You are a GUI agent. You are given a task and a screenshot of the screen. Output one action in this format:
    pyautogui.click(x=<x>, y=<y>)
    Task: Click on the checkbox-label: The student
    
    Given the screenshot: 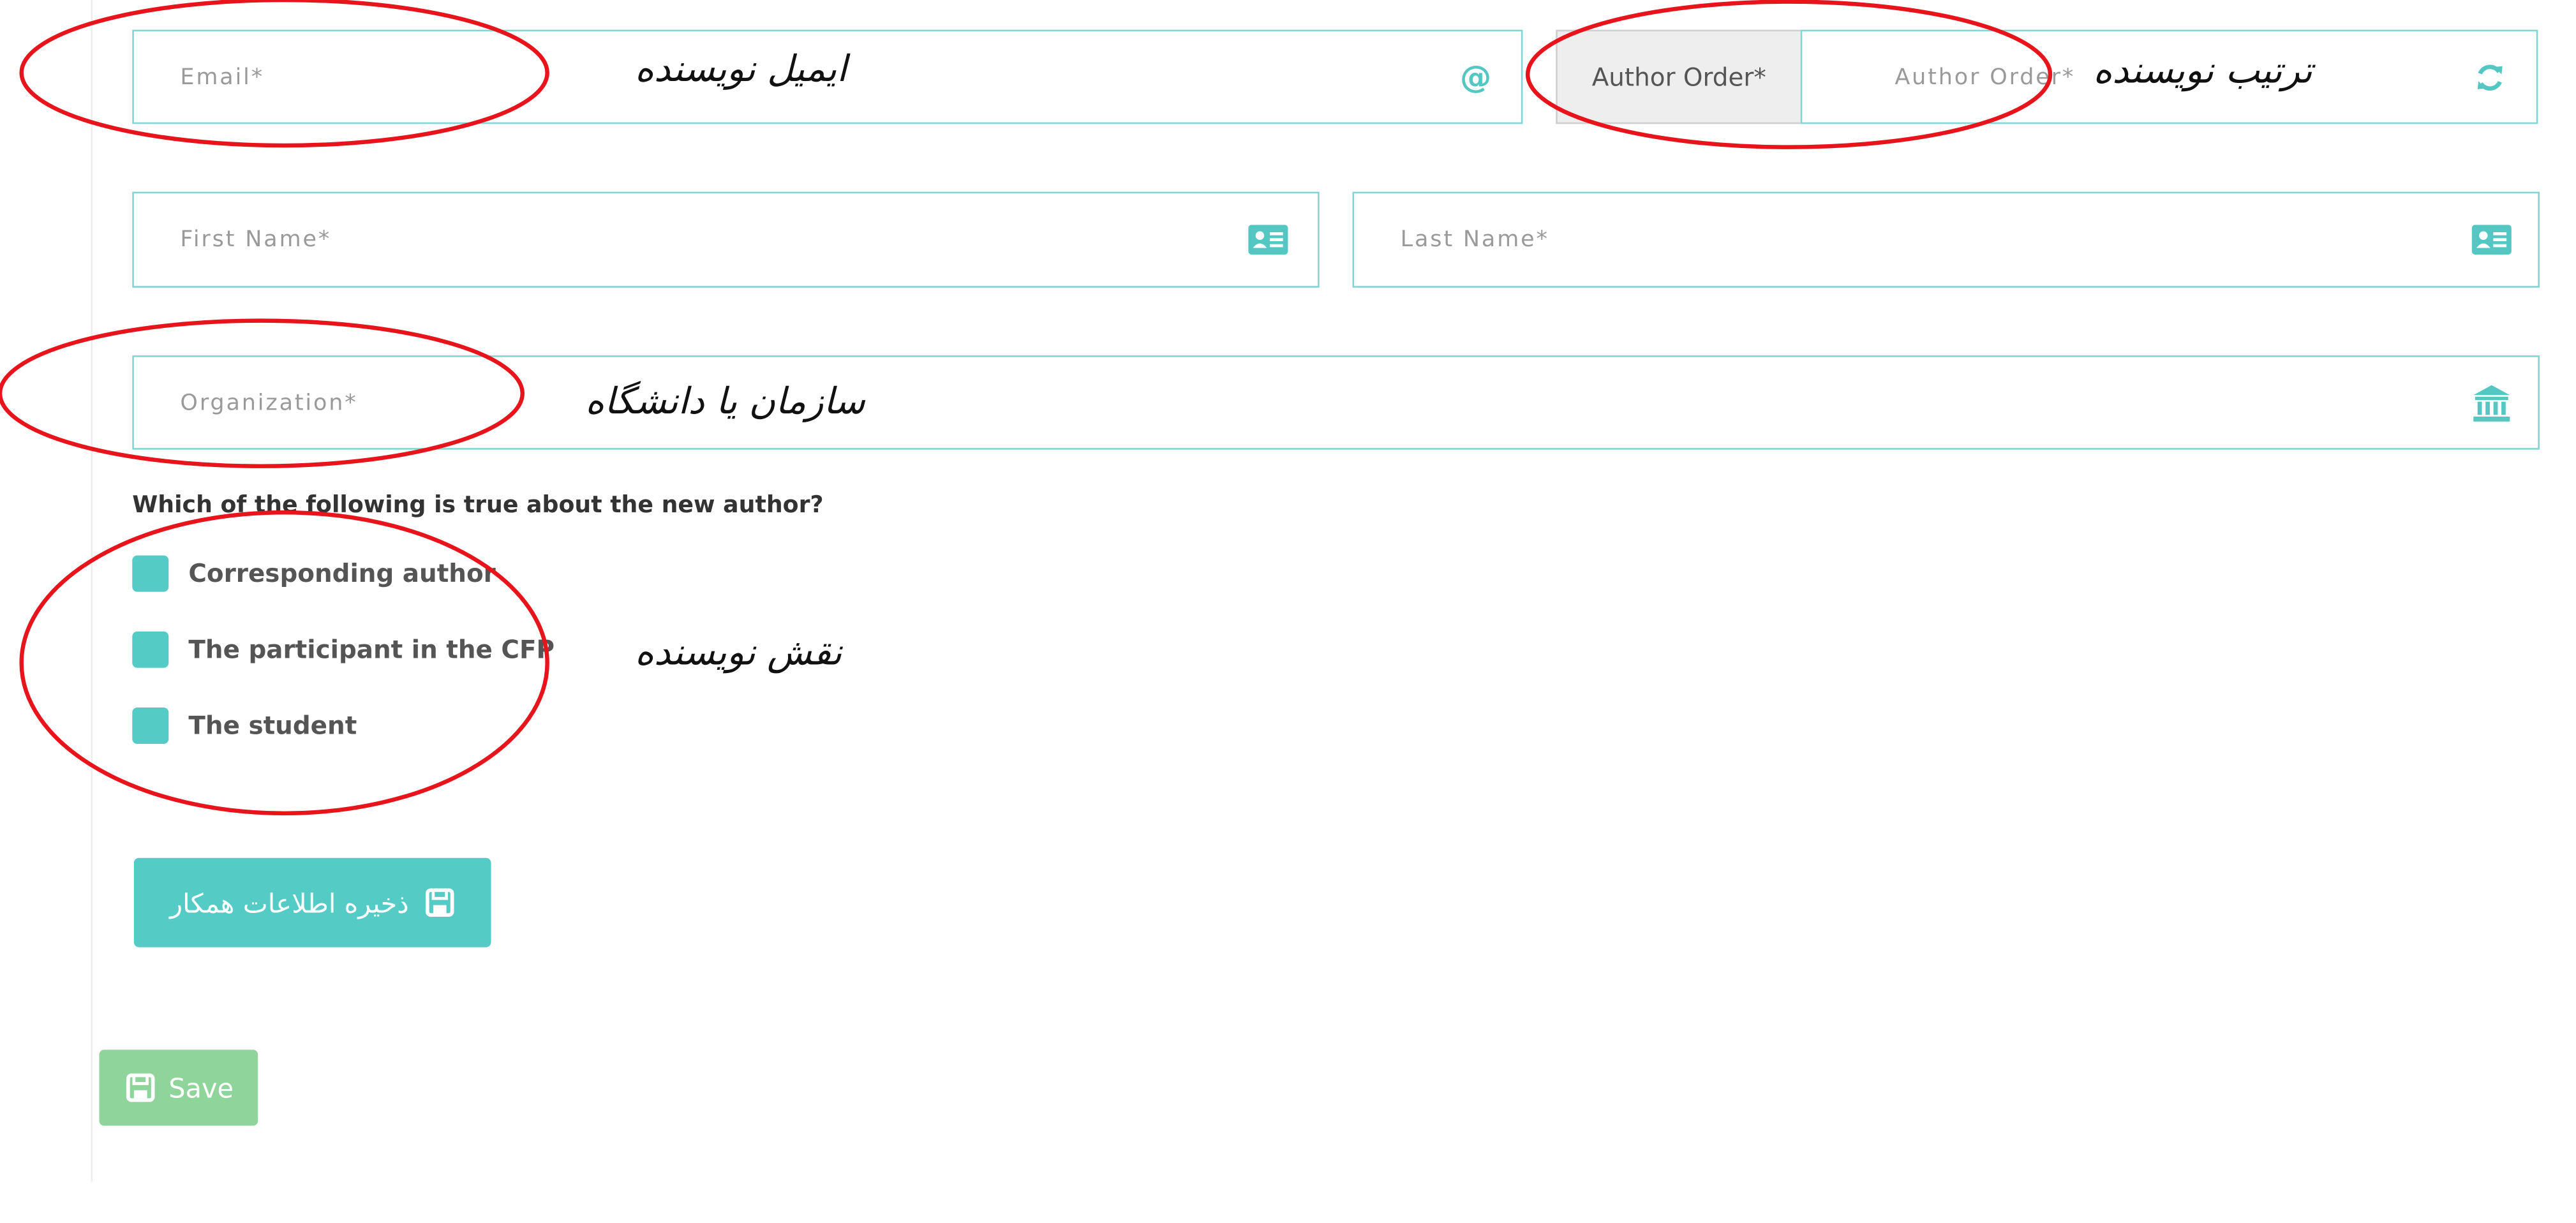 What is the action you would take?
    pyautogui.click(x=272, y=726)
    